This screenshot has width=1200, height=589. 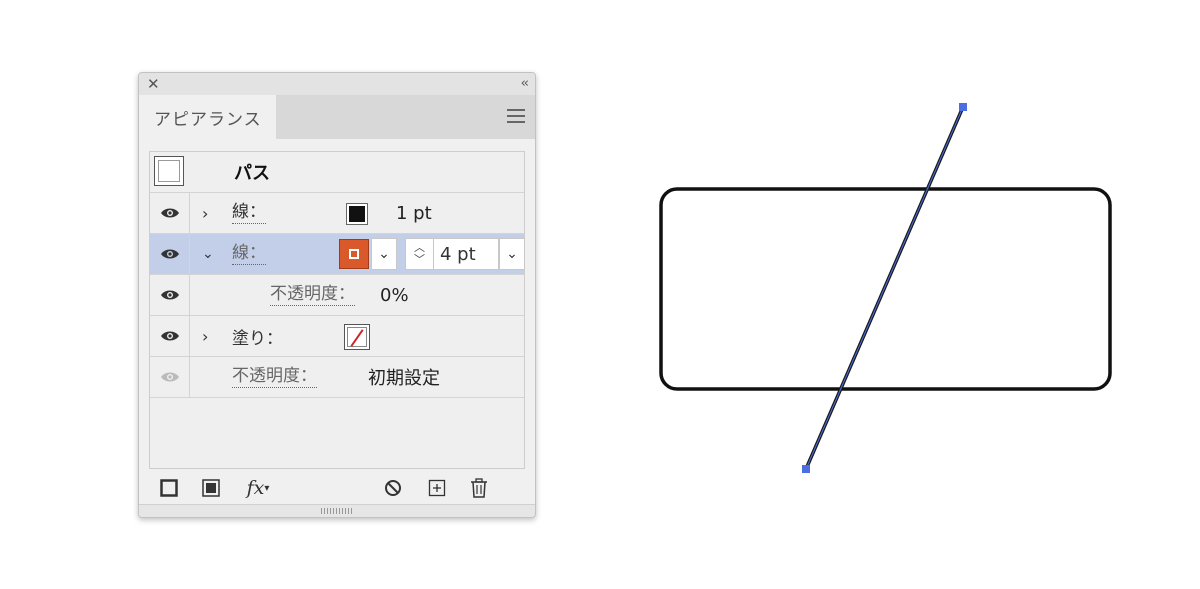 I want to click on path-selection-line, so click(x=884, y=288).